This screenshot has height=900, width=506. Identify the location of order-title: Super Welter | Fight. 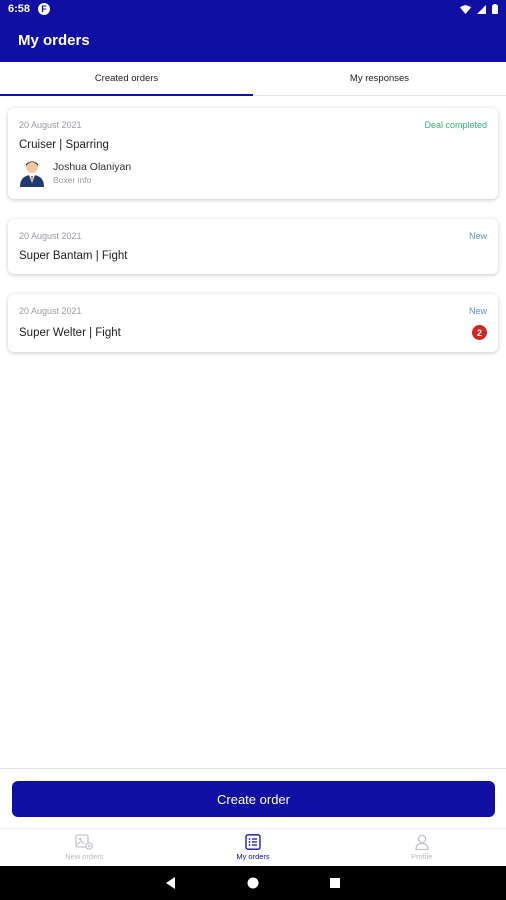
(70, 332).